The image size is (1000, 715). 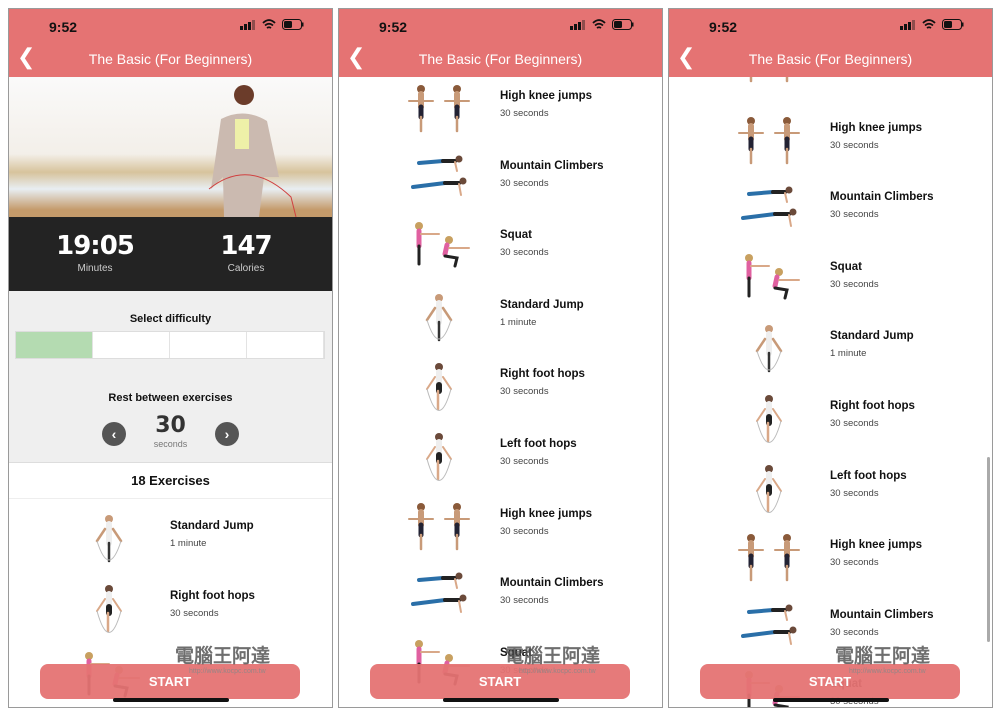 I want to click on scrollbar, so click(x=988, y=549).